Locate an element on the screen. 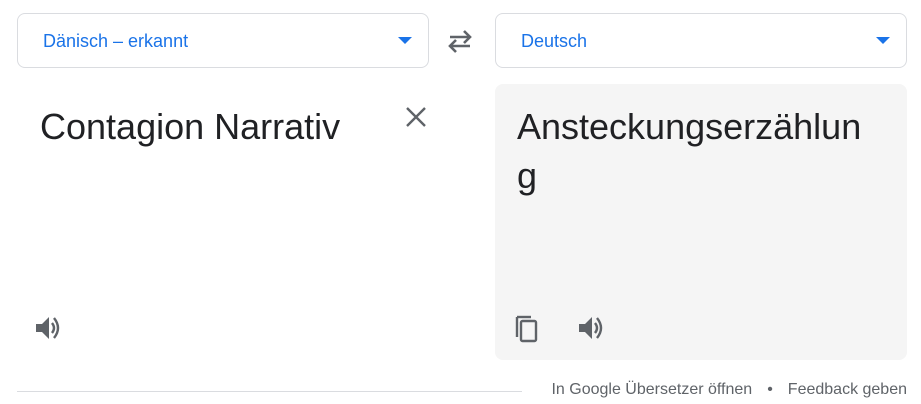 This screenshot has width=921, height=404. translation-listen-button is located at coordinates (591, 328).